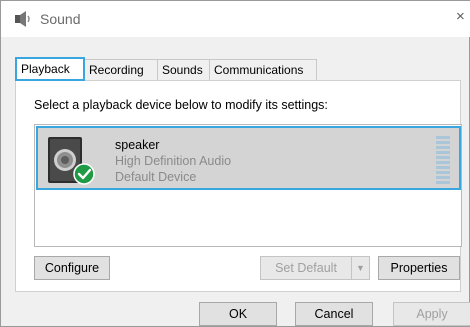 The height and width of the screenshot is (327, 470). What do you see at coordinates (173, 161) in the screenshot?
I see `device-driver: High Definition Audio` at bounding box center [173, 161].